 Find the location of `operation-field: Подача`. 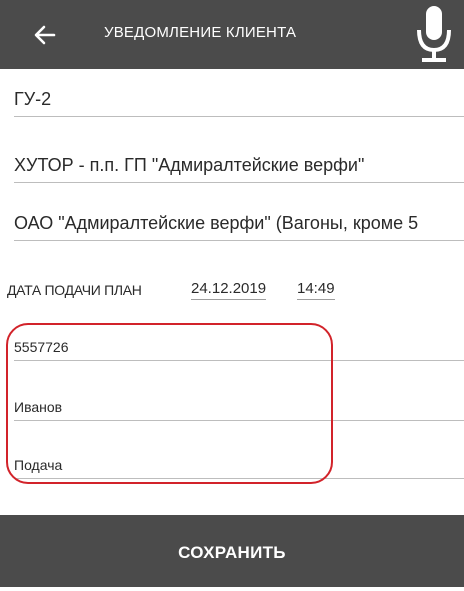

operation-field: Подача is located at coordinates (239, 463).